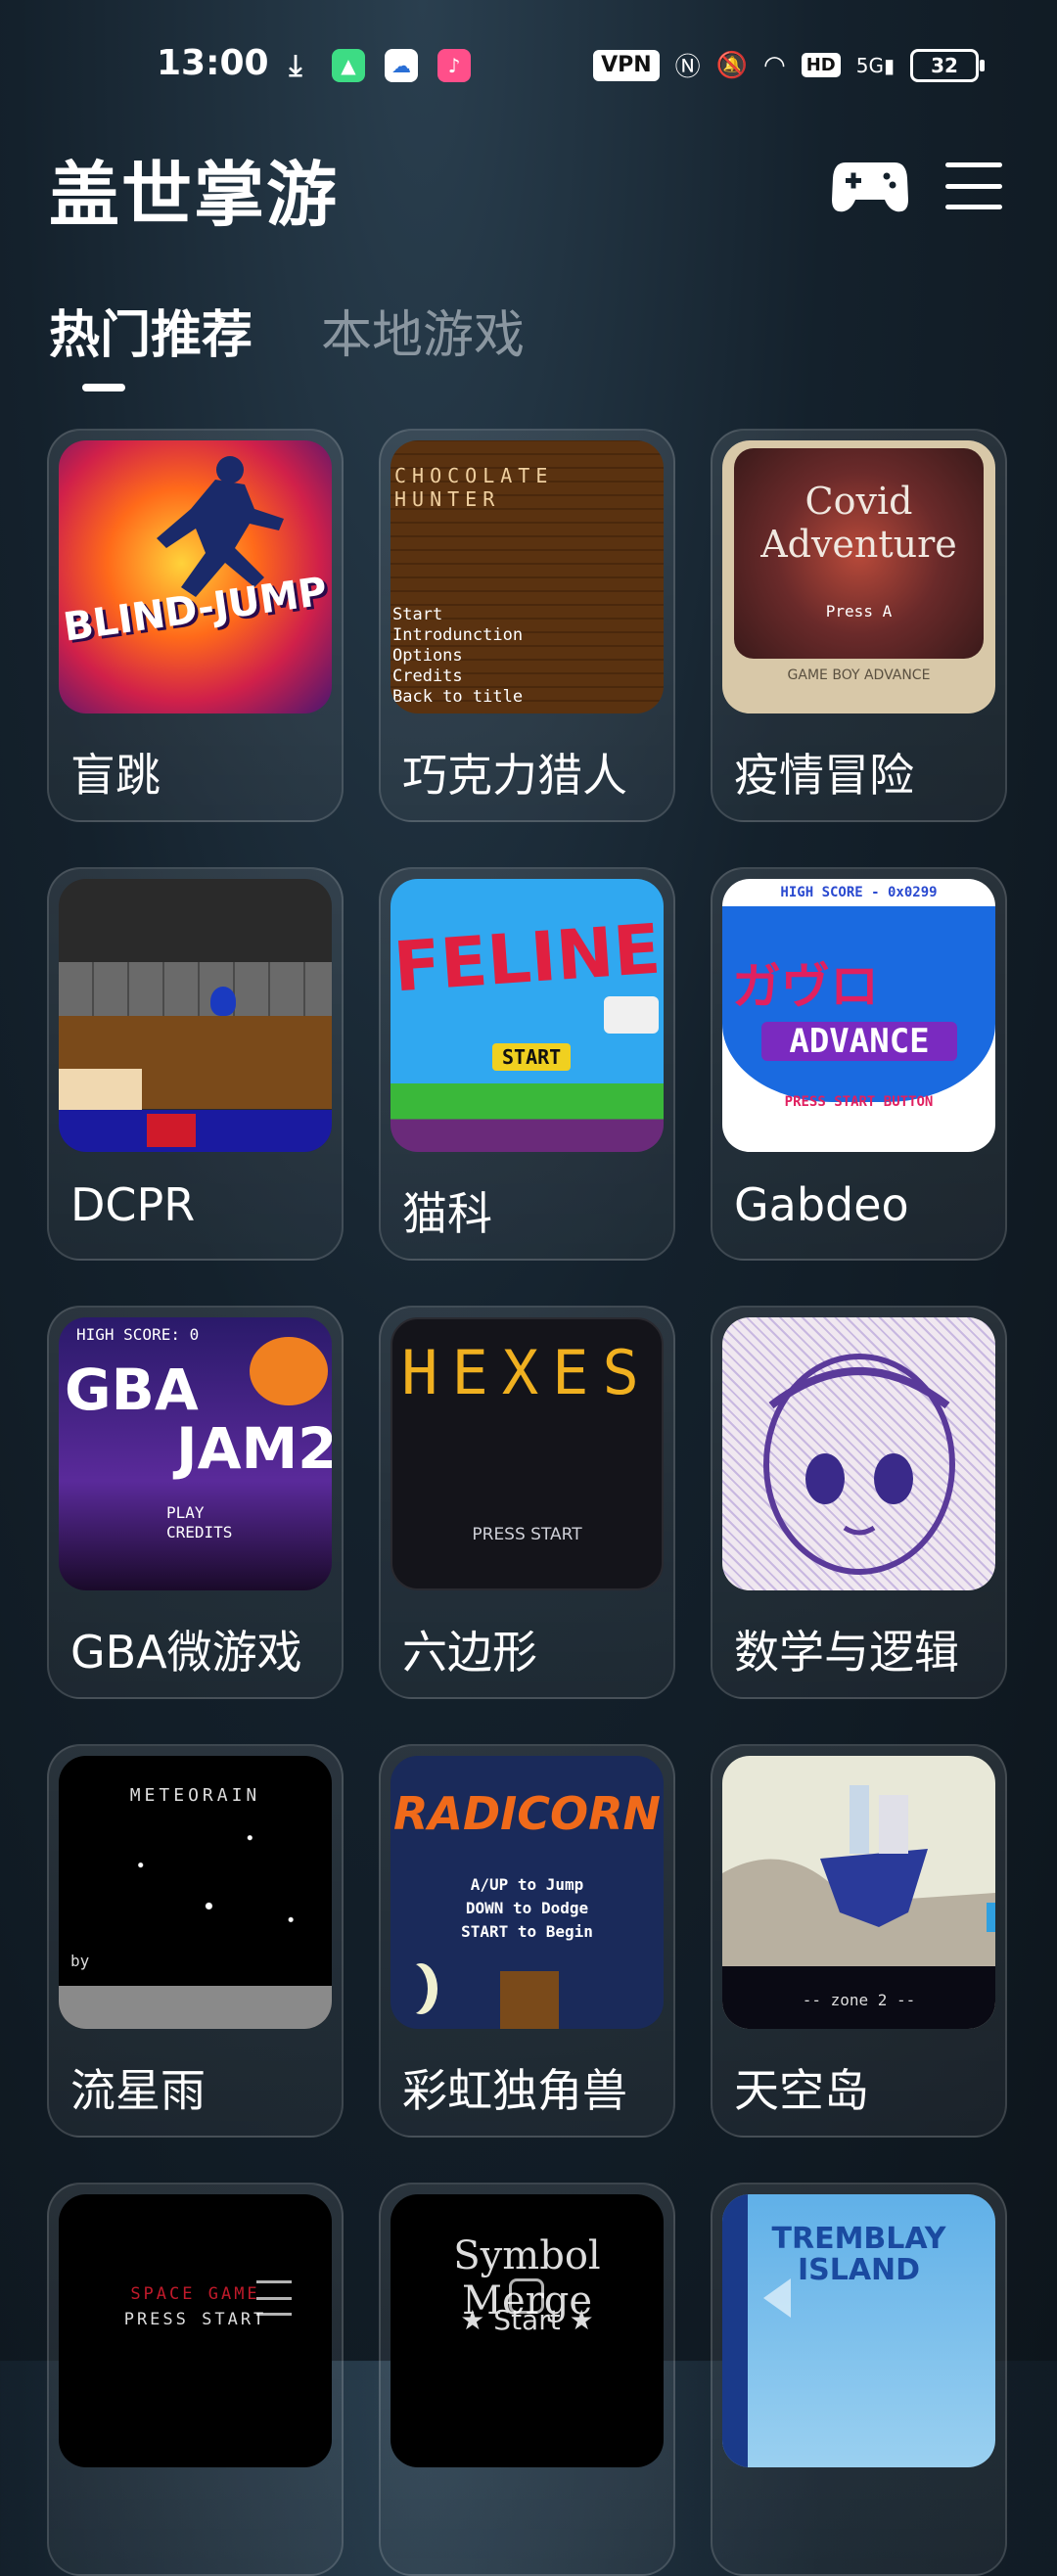 This screenshot has width=1057, height=2576. Describe the element at coordinates (254, 1448) in the screenshot. I see `thumbnail-subtitle: JAM2` at that location.